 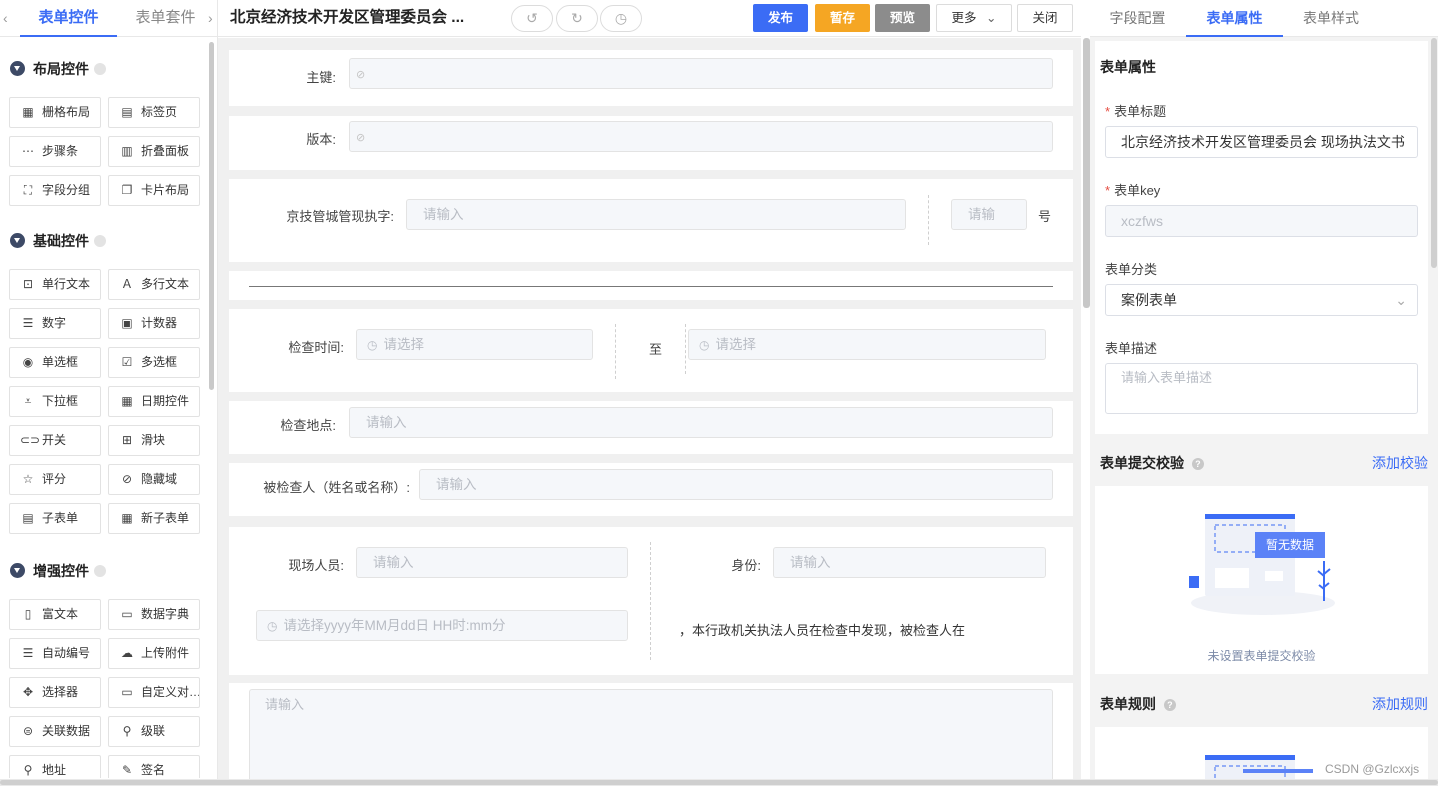 What do you see at coordinates (55, 190) in the screenshot?
I see `control-item: ⛶ 字段分组` at bounding box center [55, 190].